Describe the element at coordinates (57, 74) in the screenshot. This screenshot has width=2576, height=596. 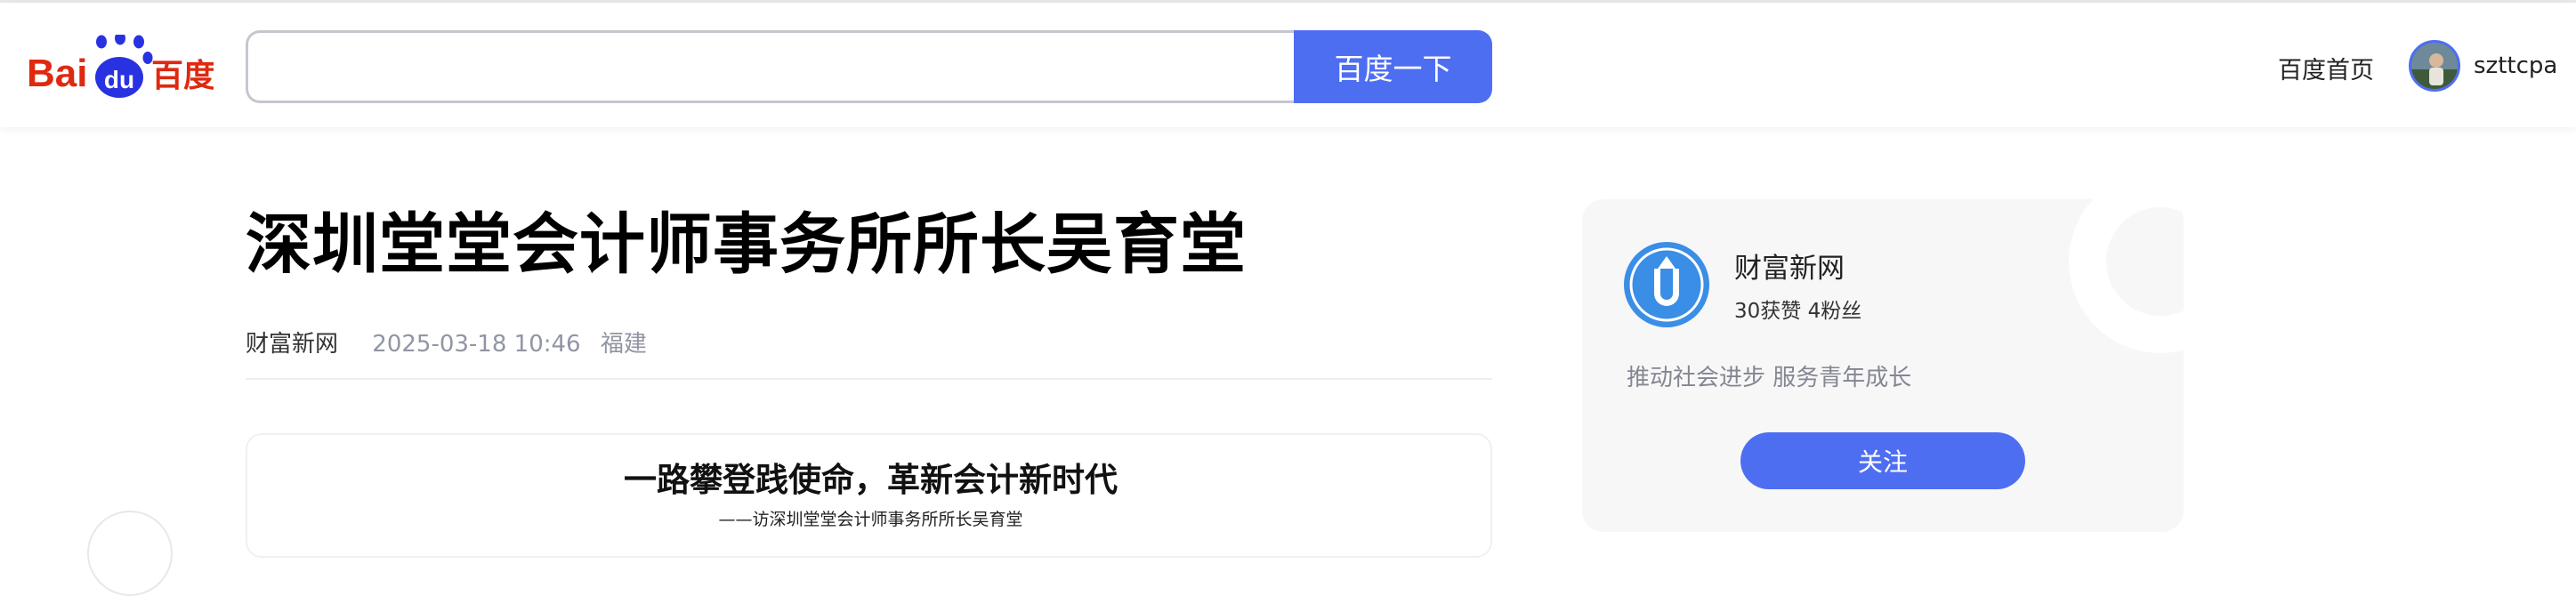
I see `svg-text: Bai` at that location.